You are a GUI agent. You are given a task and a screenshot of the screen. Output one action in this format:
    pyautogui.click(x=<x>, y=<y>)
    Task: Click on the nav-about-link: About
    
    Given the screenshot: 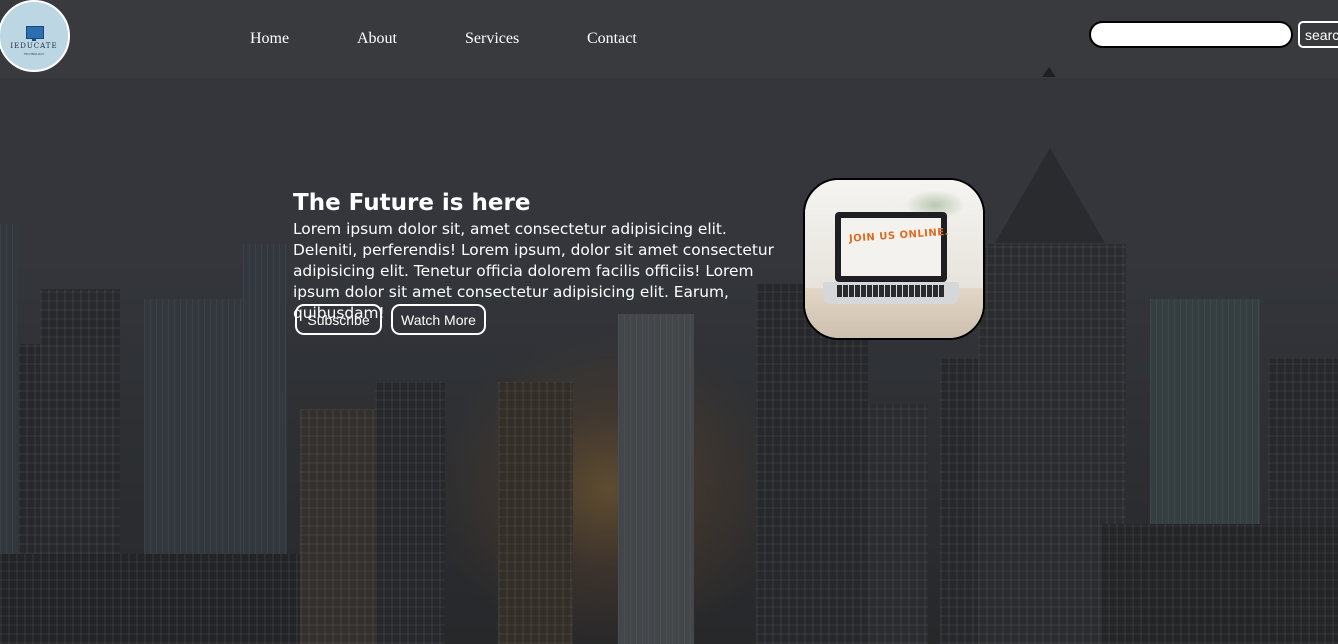 What is the action you would take?
    pyautogui.click(x=377, y=39)
    